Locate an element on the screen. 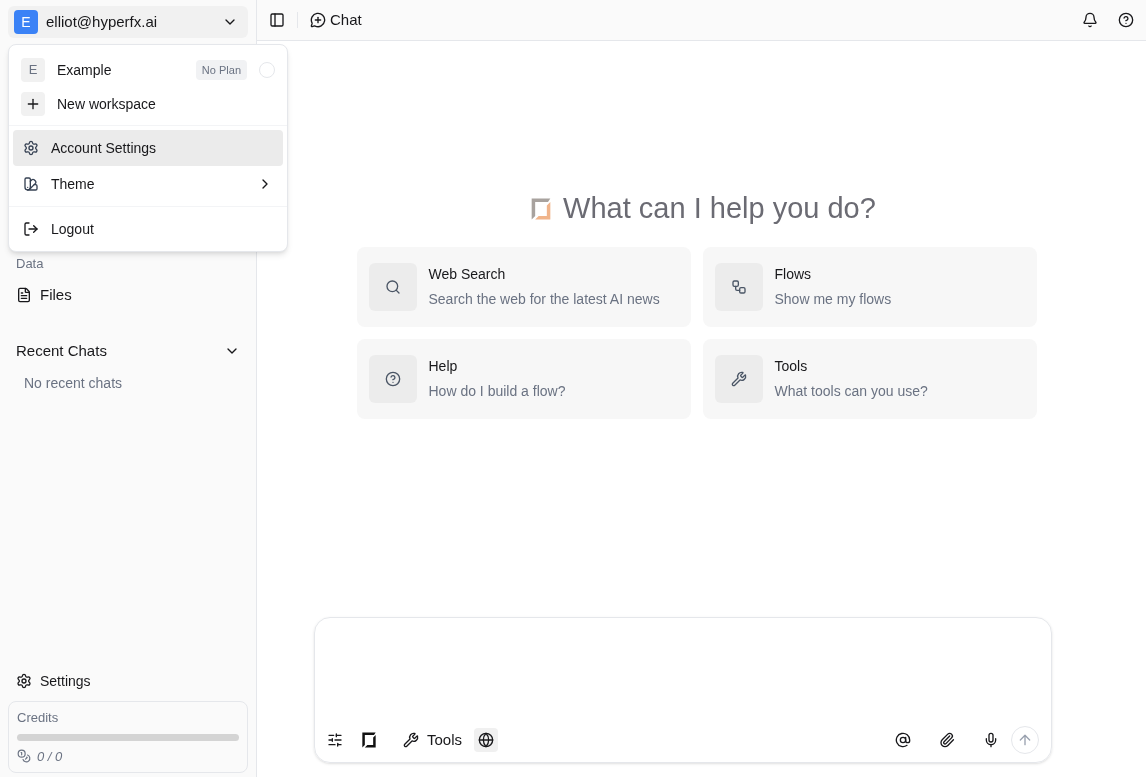 This screenshot has height=777, width=1146. suggestion-subtitle: Show me my flows is located at coordinates (833, 299).